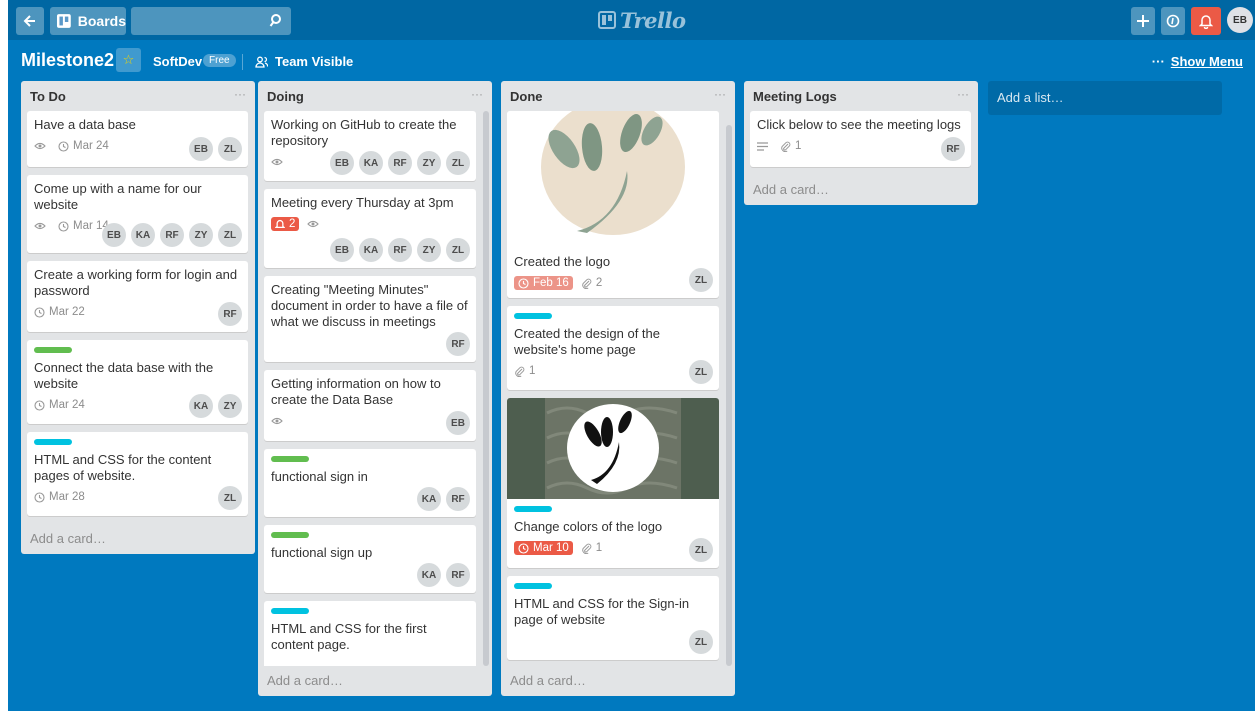  I want to click on list-header: Done ···, so click(618, 96).